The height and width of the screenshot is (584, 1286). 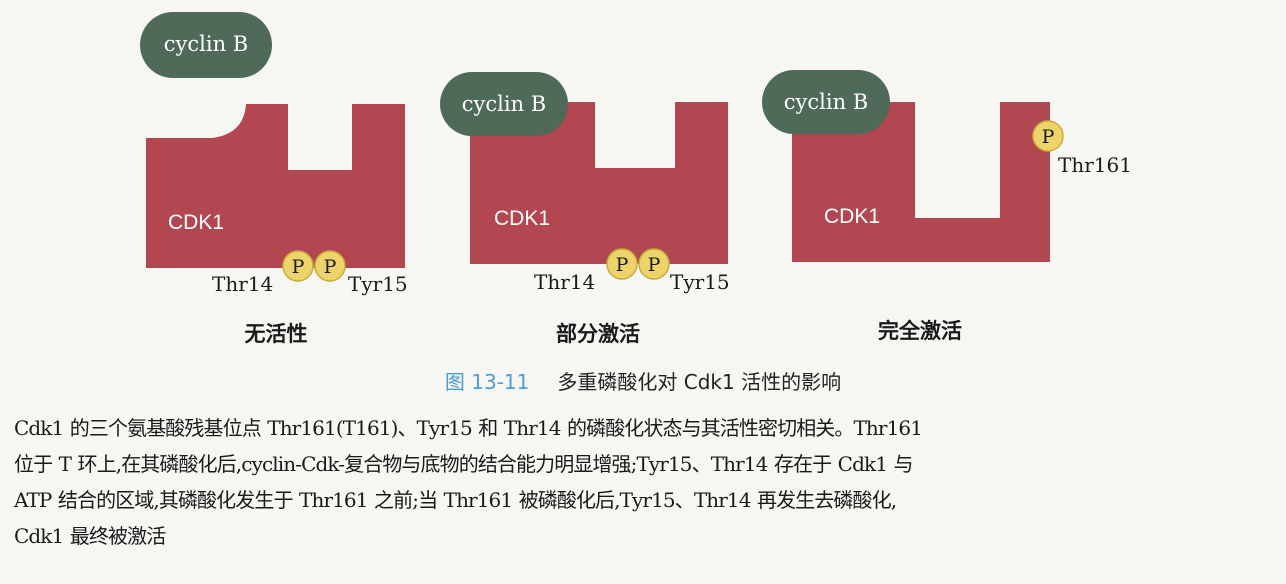 What do you see at coordinates (1095, 165) in the screenshot?
I see `site-label-thr161: Thr161` at bounding box center [1095, 165].